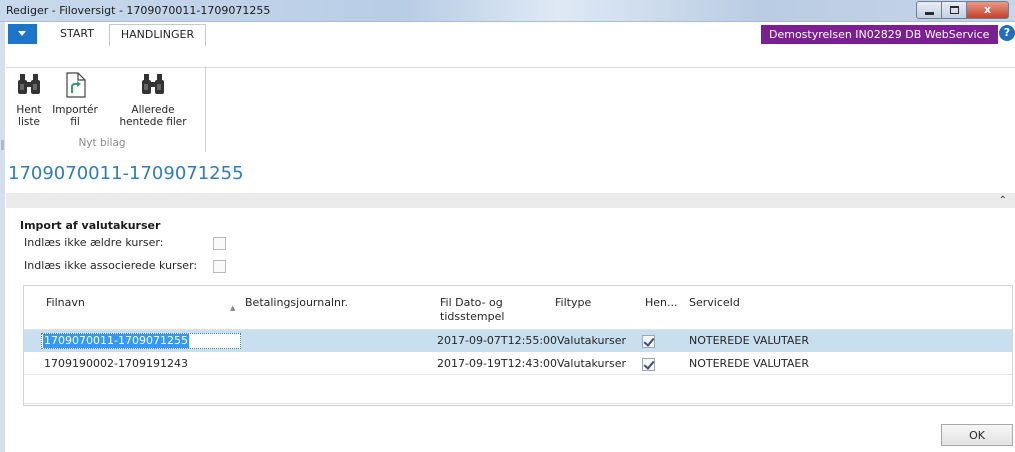 The image size is (1015, 452). What do you see at coordinates (510, 200) in the screenshot?
I see `fasttab-header: ⌃` at bounding box center [510, 200].